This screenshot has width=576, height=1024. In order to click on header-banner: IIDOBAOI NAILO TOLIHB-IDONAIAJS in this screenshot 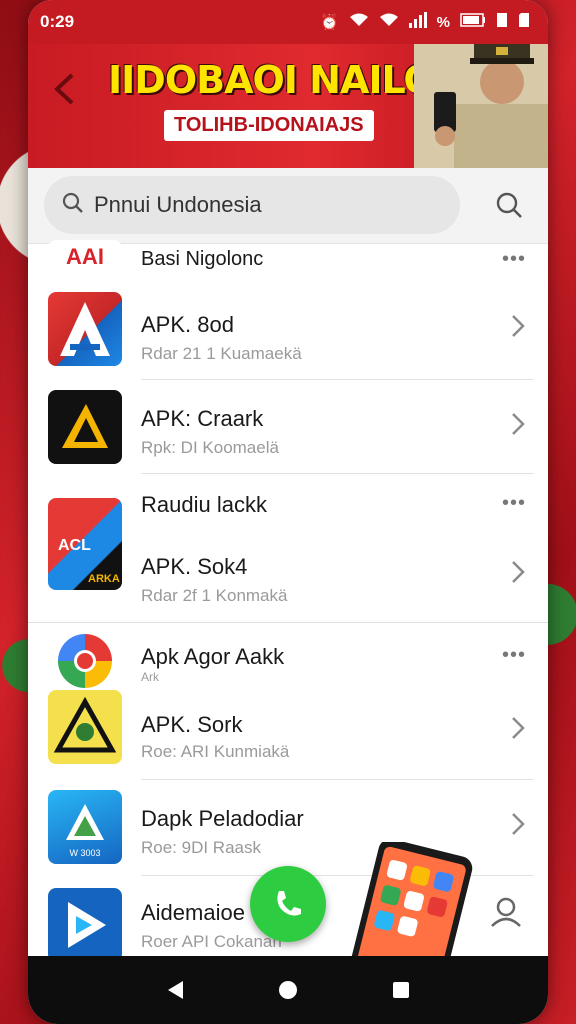, I will do `click(288, 106)`.